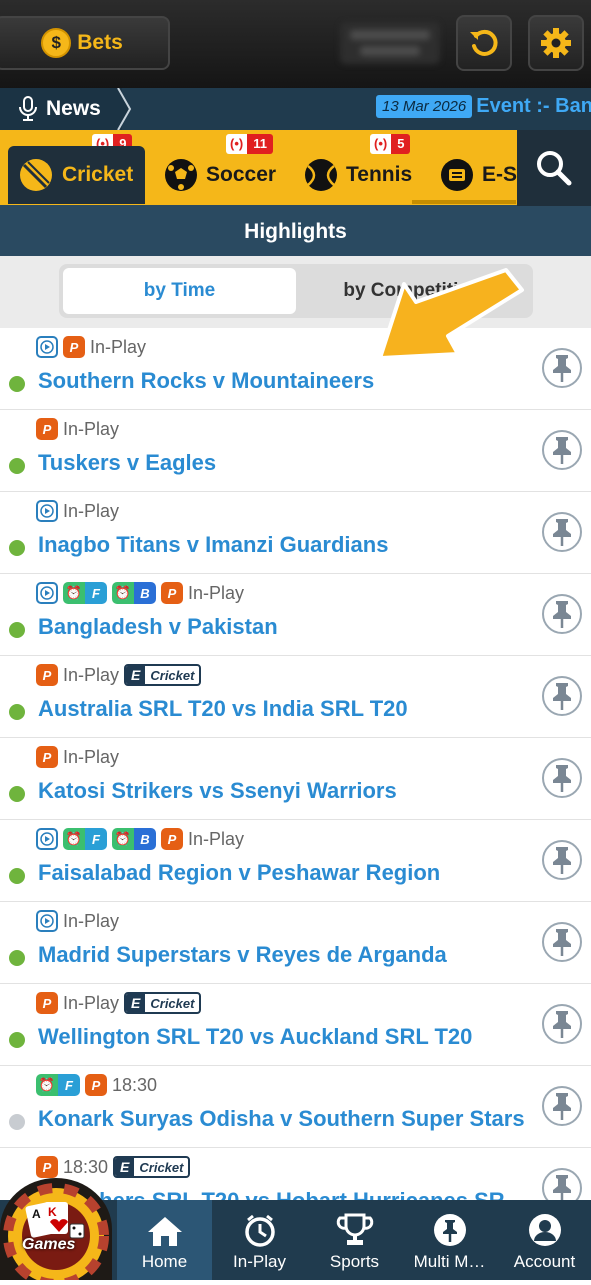 The width and height of the screenshot is (591, 1285). Describe the element at coordinates (36, 1214) in the screenshot. I see `svg-text: A` at that location.